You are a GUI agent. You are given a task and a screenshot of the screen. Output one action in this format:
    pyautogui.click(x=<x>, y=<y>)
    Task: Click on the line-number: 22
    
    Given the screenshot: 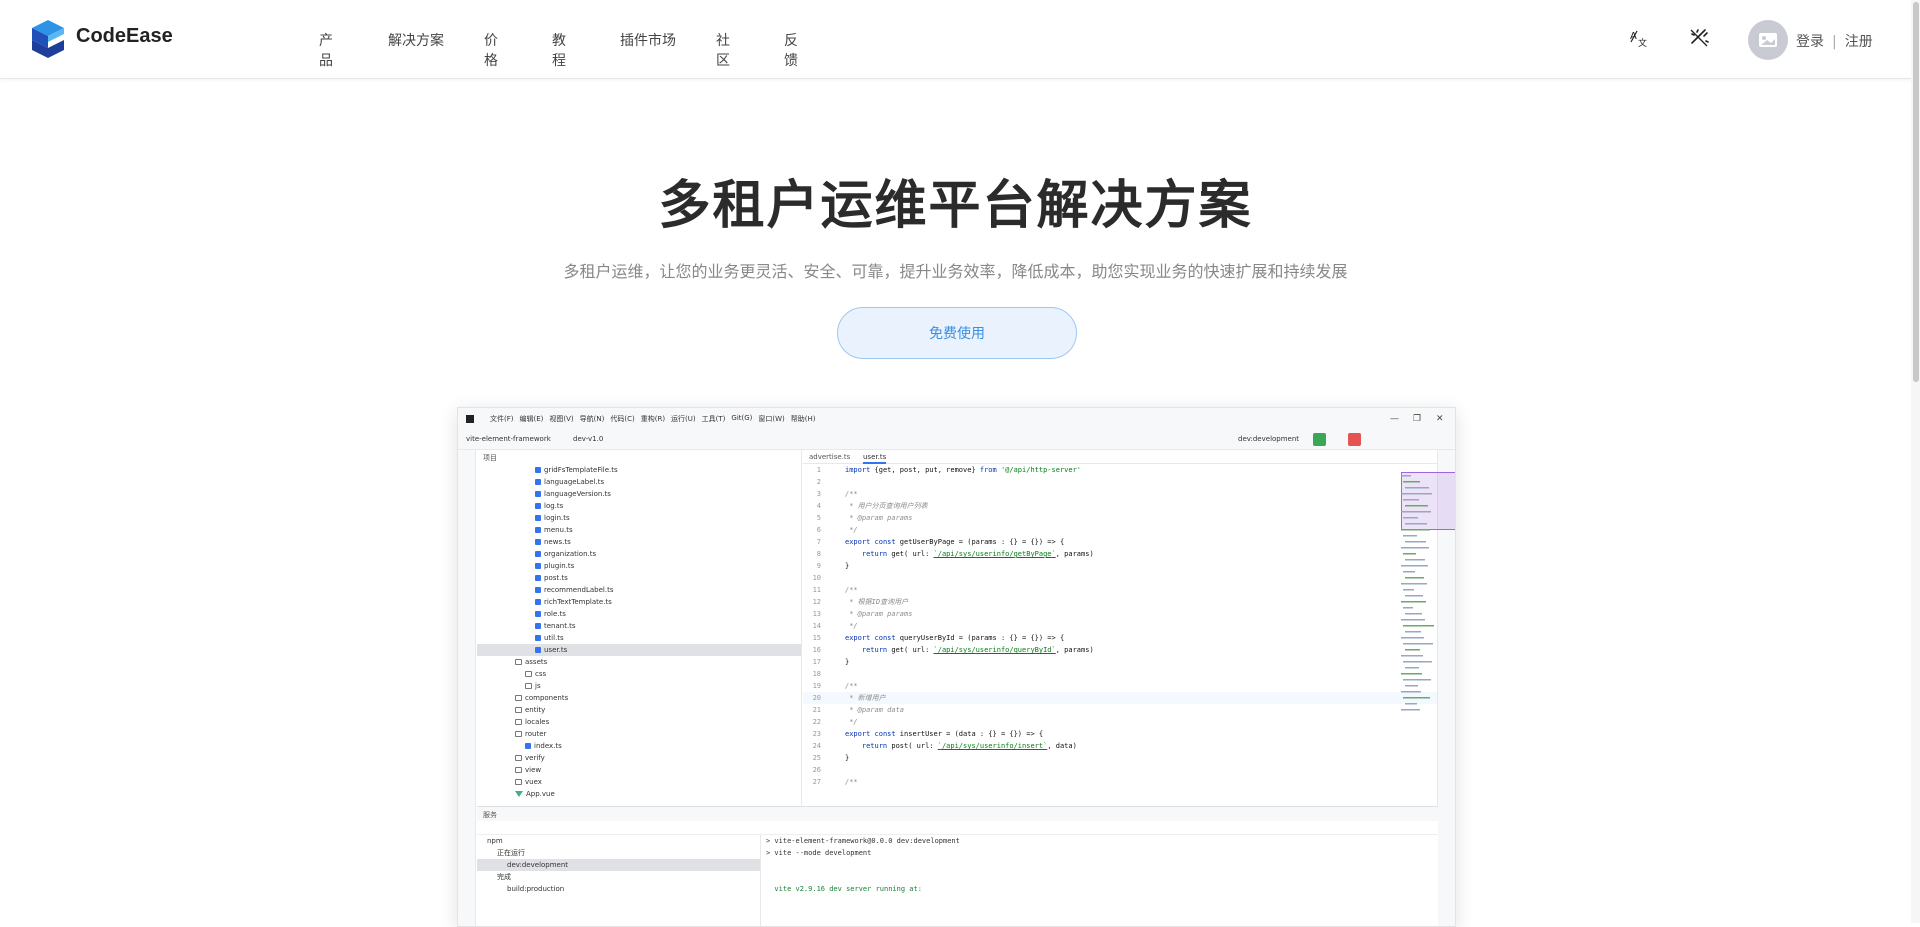 What is the action you would take?
    pyautogui.click(x=816, y=722)
    